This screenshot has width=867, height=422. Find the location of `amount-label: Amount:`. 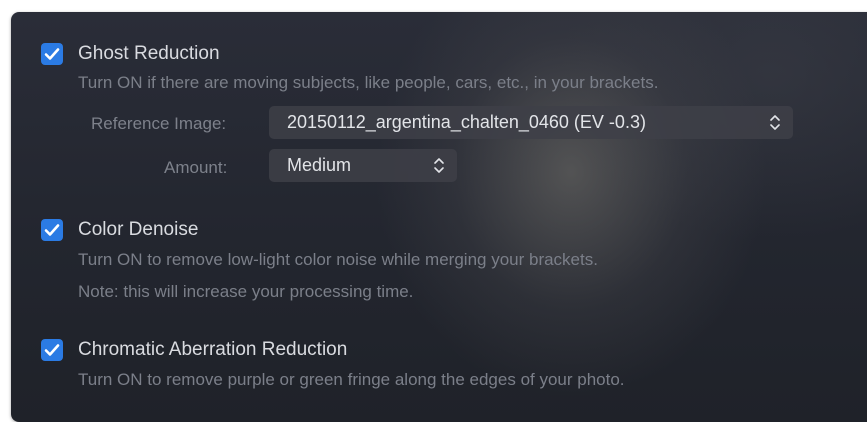

amount-label: Amount: is located at coordinates (196, 167).